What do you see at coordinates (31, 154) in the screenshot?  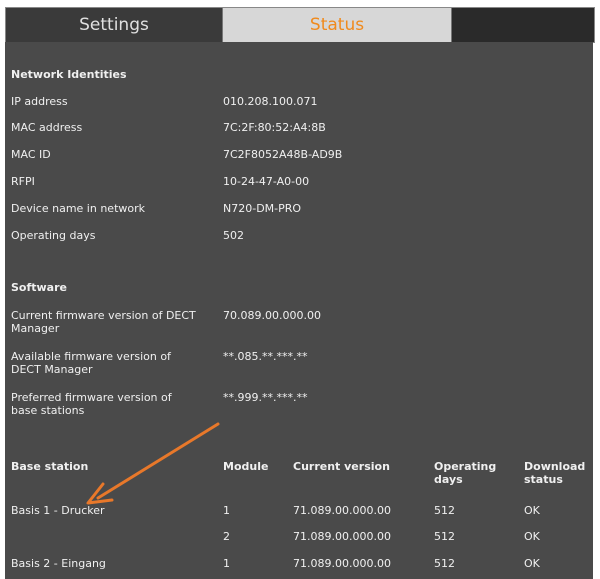 I see `label-mac-id: MAC ID` at bounding box center [31, 154].